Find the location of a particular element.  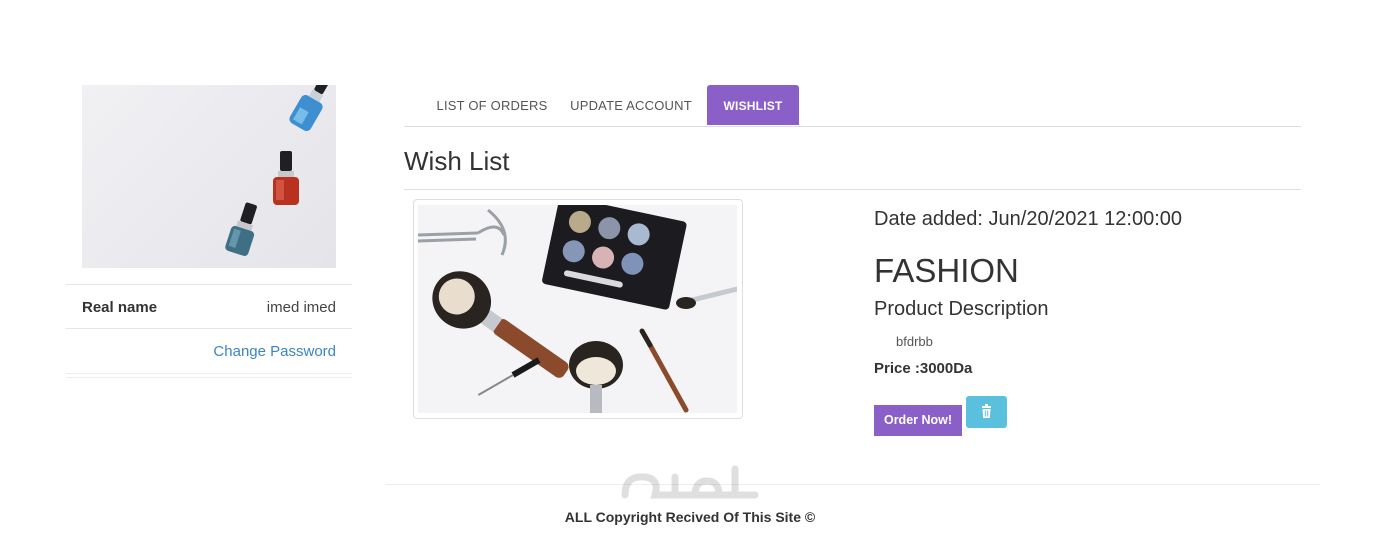

profile-card: Real name imed imed Change Password is located at coordinates (209, 231).